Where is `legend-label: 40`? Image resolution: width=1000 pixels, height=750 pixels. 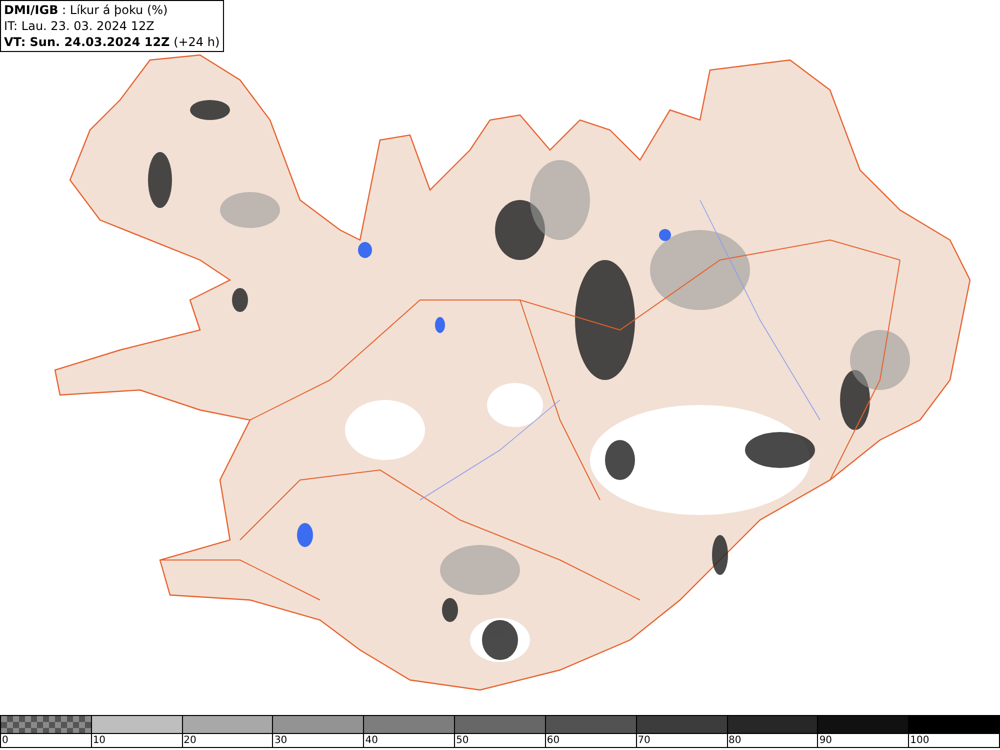
legend-label: 40 is located at coordinates (371, 740).